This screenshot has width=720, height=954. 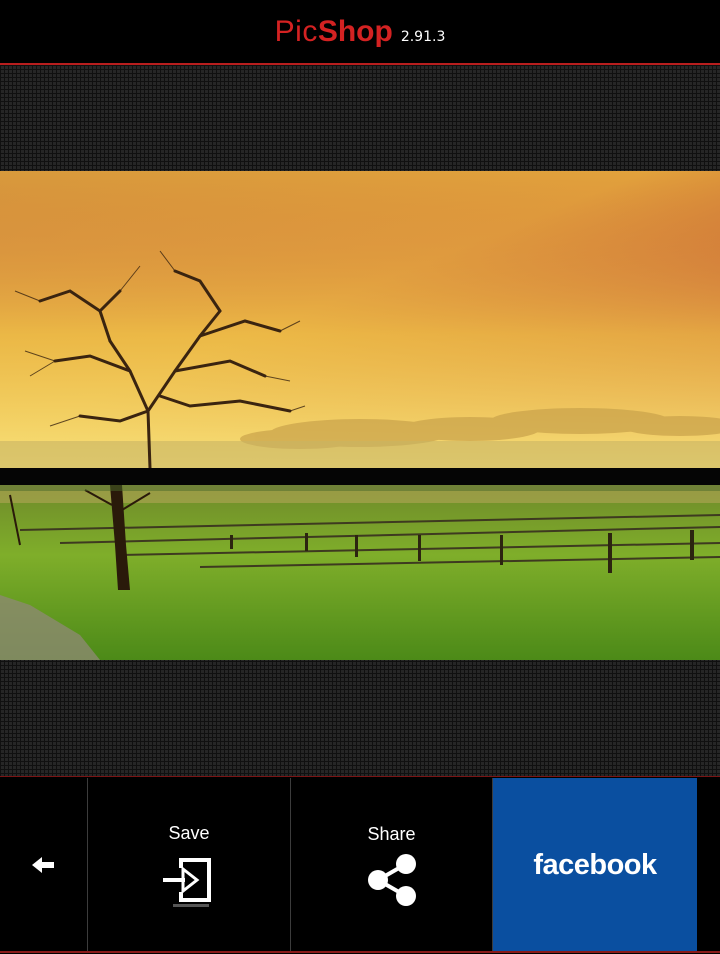 I want to click on arrow-left-icon, so click(x=42, y=865).